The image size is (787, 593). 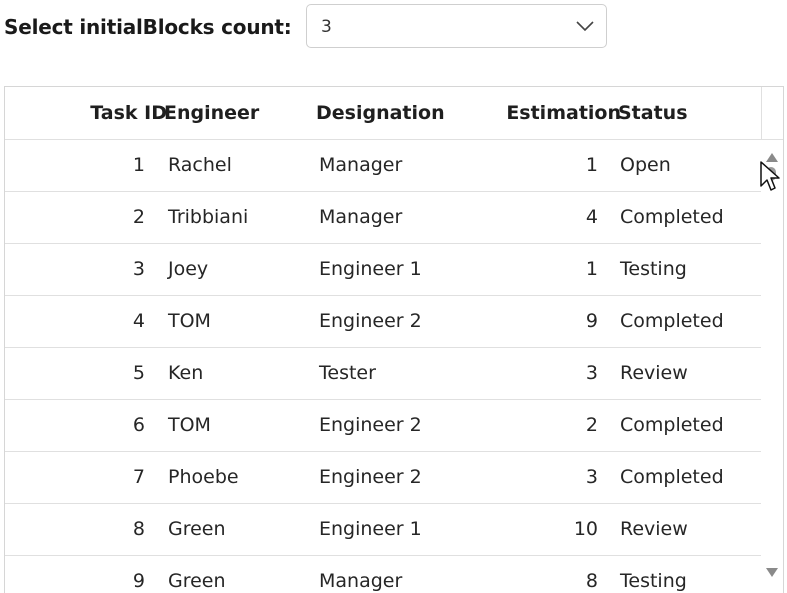 I want to click on table-row: 4 TOM Engineer 2 9 Completed, so click(x=383, y=322).